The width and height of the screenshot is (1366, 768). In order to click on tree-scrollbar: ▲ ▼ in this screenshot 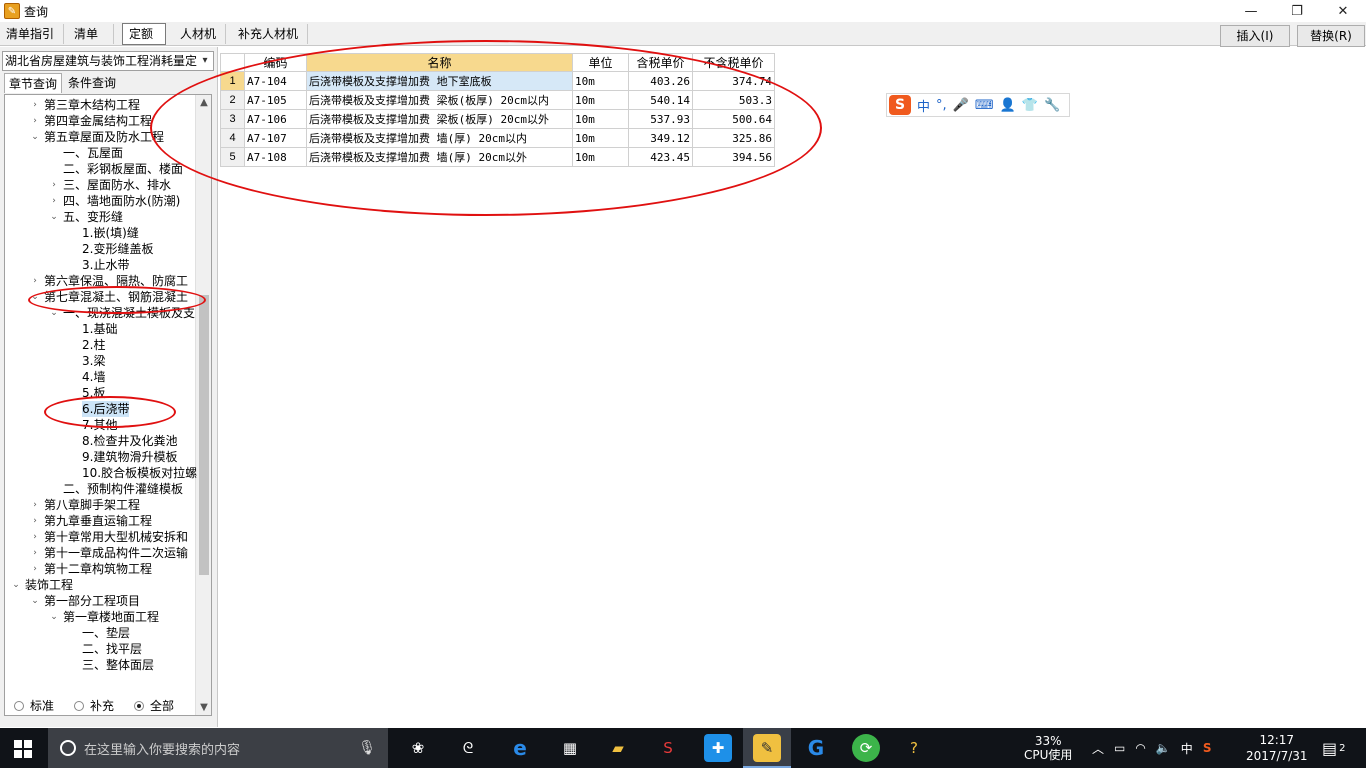, I will do `click(203, 405)`.